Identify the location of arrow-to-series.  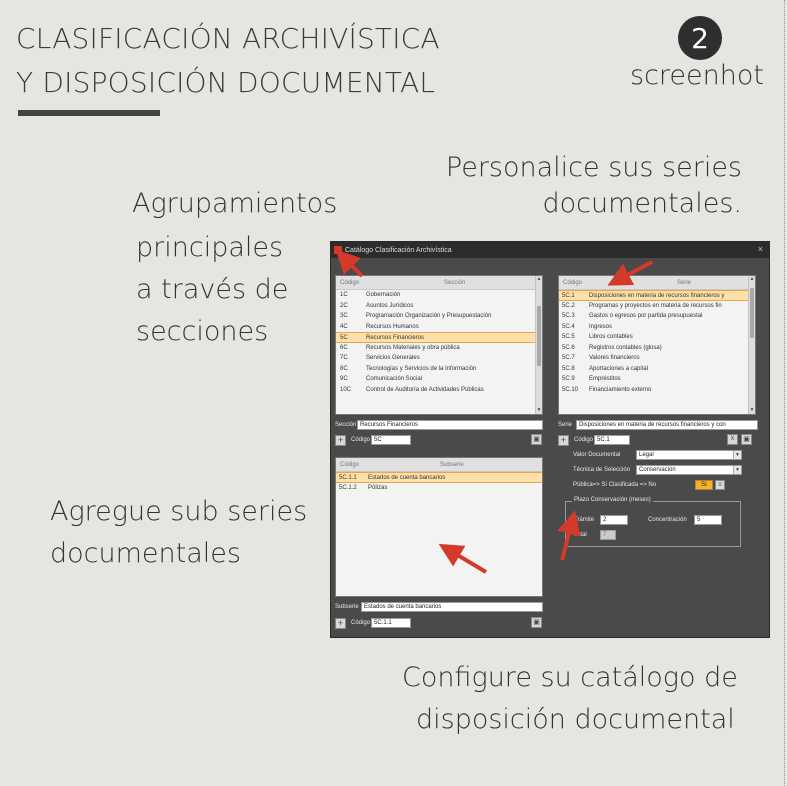
(630, 273).